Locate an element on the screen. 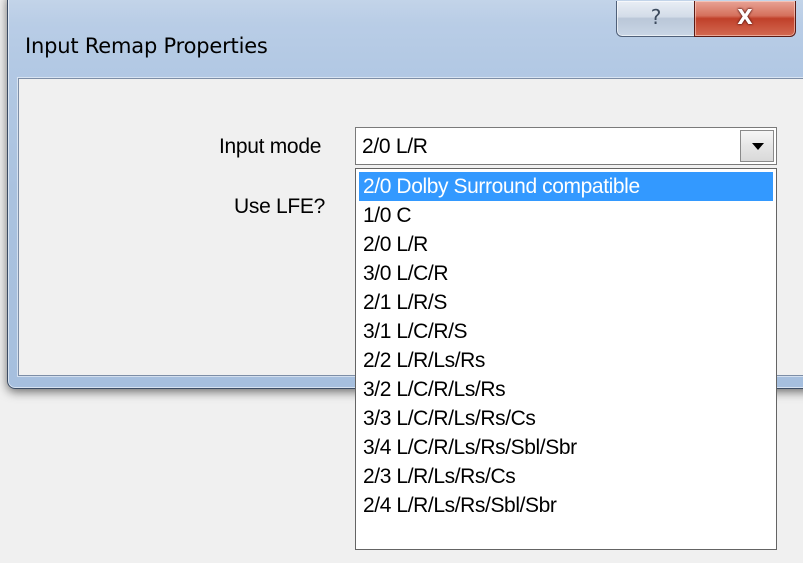 The width and height of the screenshot is (803, 563). dropdown-option: 2/3 L/R/Ls/Rs/Cs is located at coordinates (566, 476).